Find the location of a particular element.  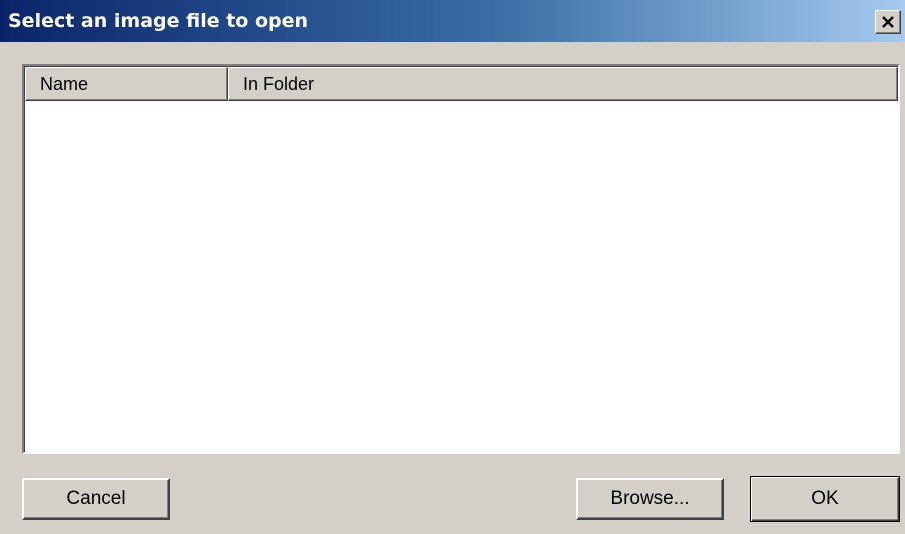

cancel-button: Cancel is located at coordinates (96, 499).